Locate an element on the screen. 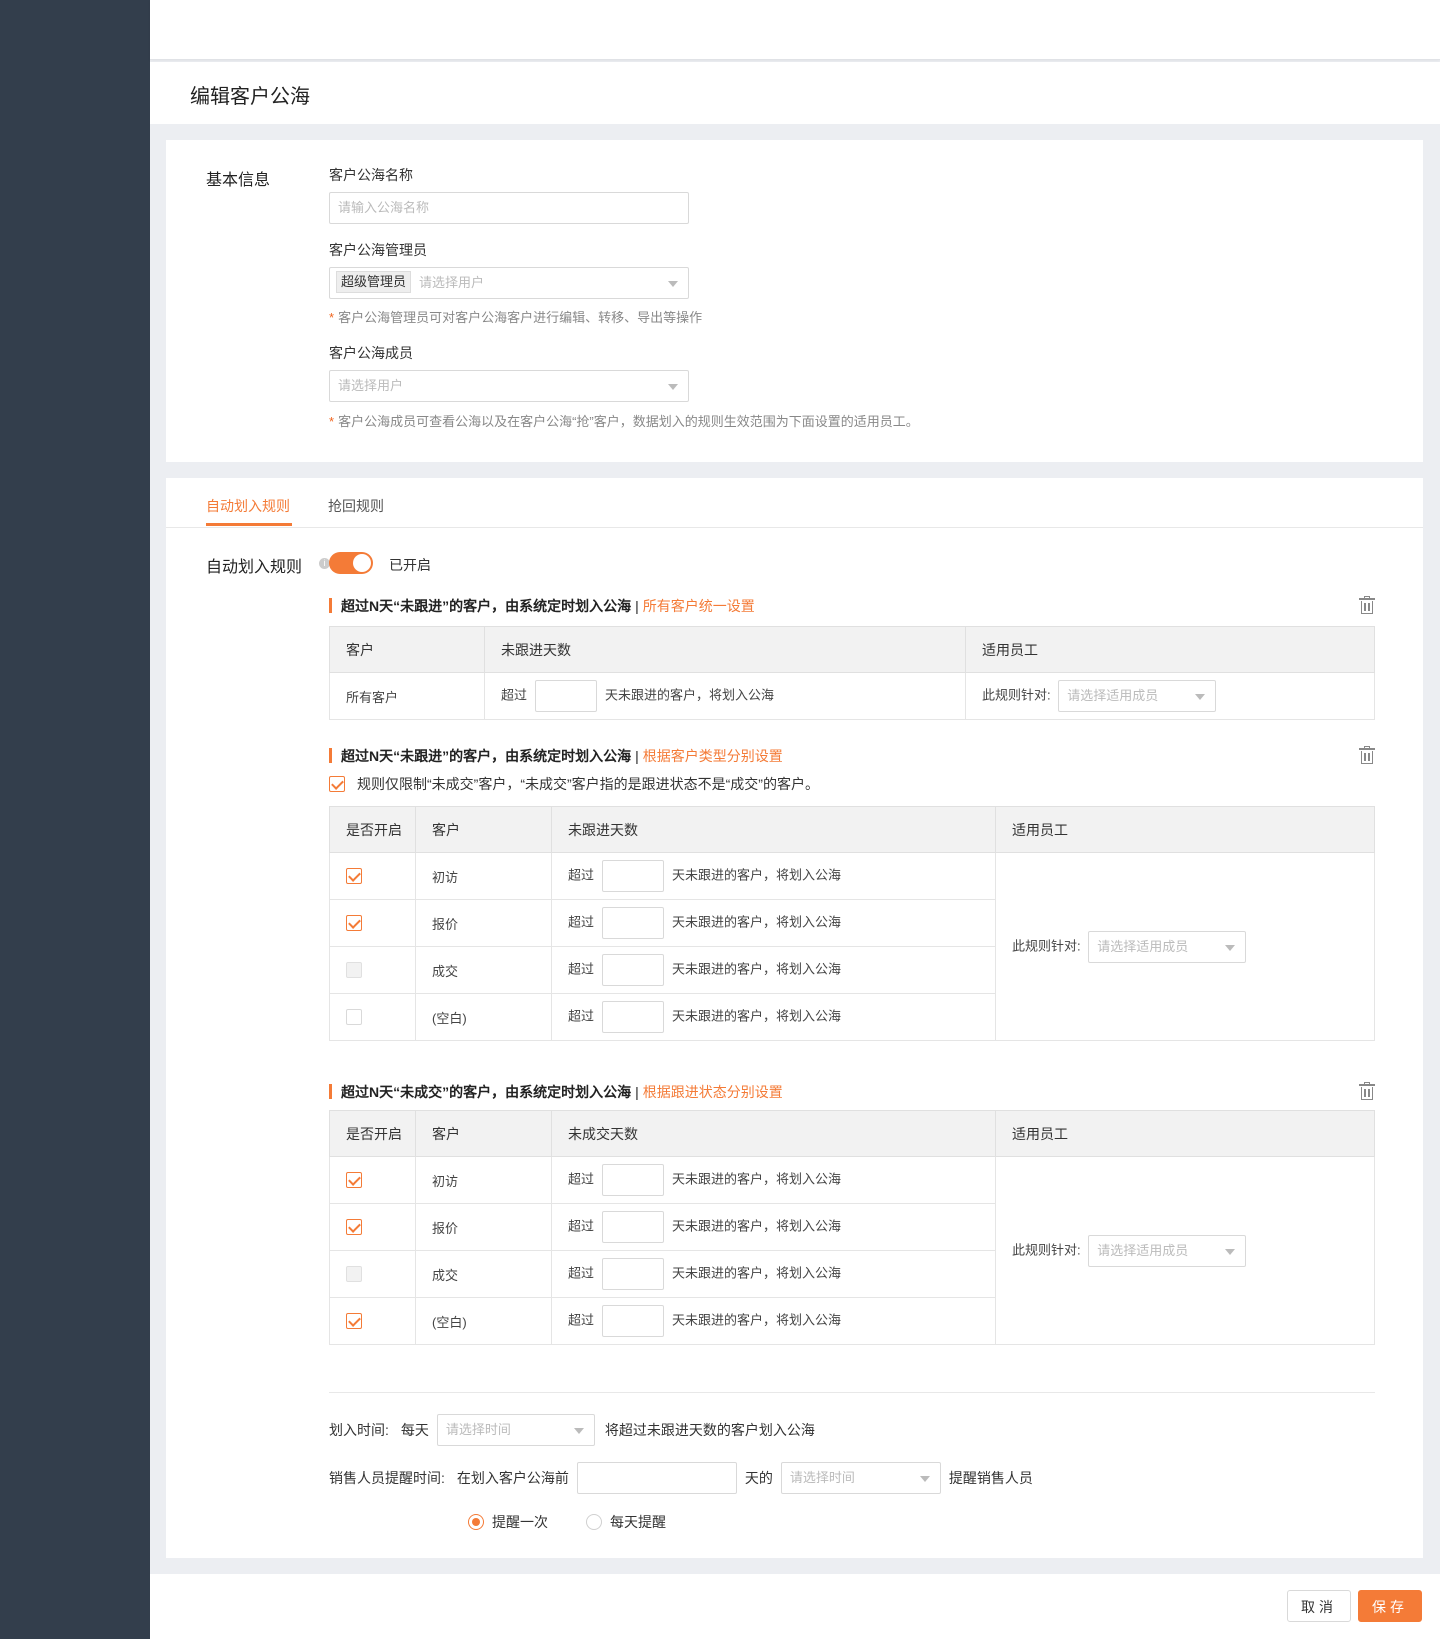  rule3-header-enabled: 是否开启 is located at coordinates (372, 1133).